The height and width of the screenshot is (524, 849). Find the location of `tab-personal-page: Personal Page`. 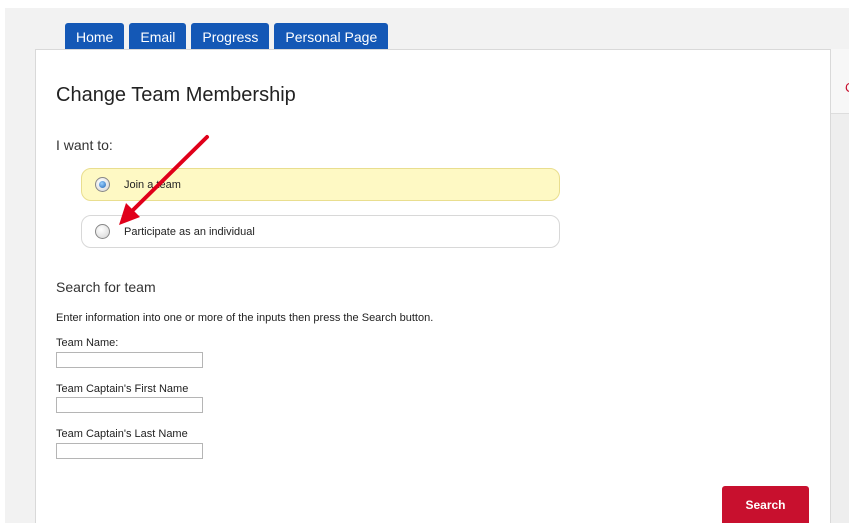

tab-personal-page: Personal Page is located at coordinates (331, 36).